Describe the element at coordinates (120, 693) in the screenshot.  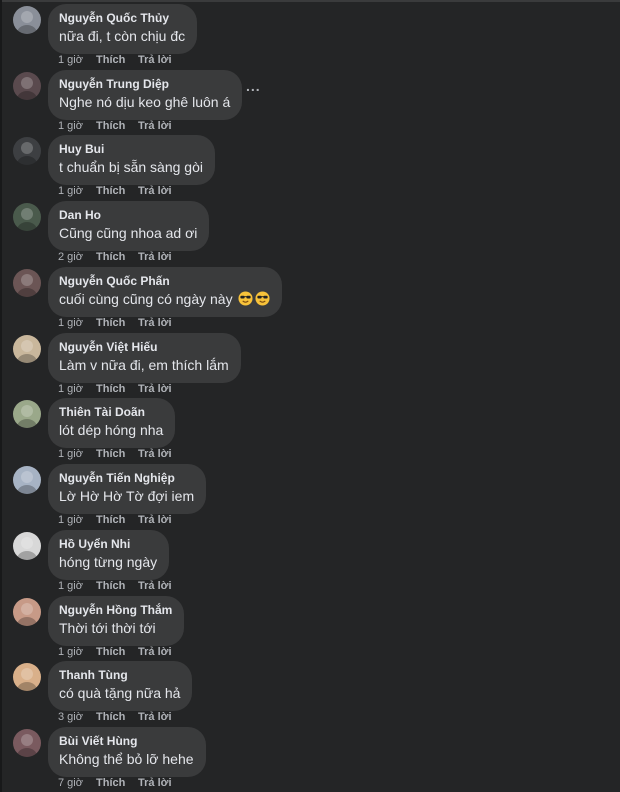
I see `comment-text-content: có quà tặng nữa hả` at that location.